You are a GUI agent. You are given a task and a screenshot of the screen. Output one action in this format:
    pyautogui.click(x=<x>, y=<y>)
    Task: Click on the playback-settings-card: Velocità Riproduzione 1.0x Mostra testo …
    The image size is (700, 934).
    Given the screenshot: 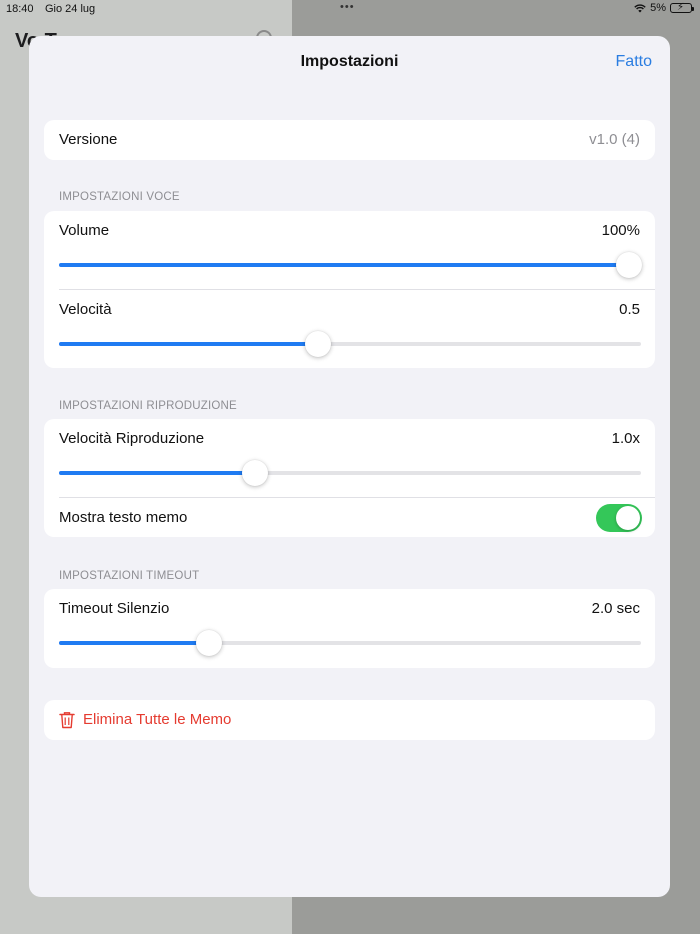 What is the action you would take?
    pyautogui.click(x=349, y=478)
    